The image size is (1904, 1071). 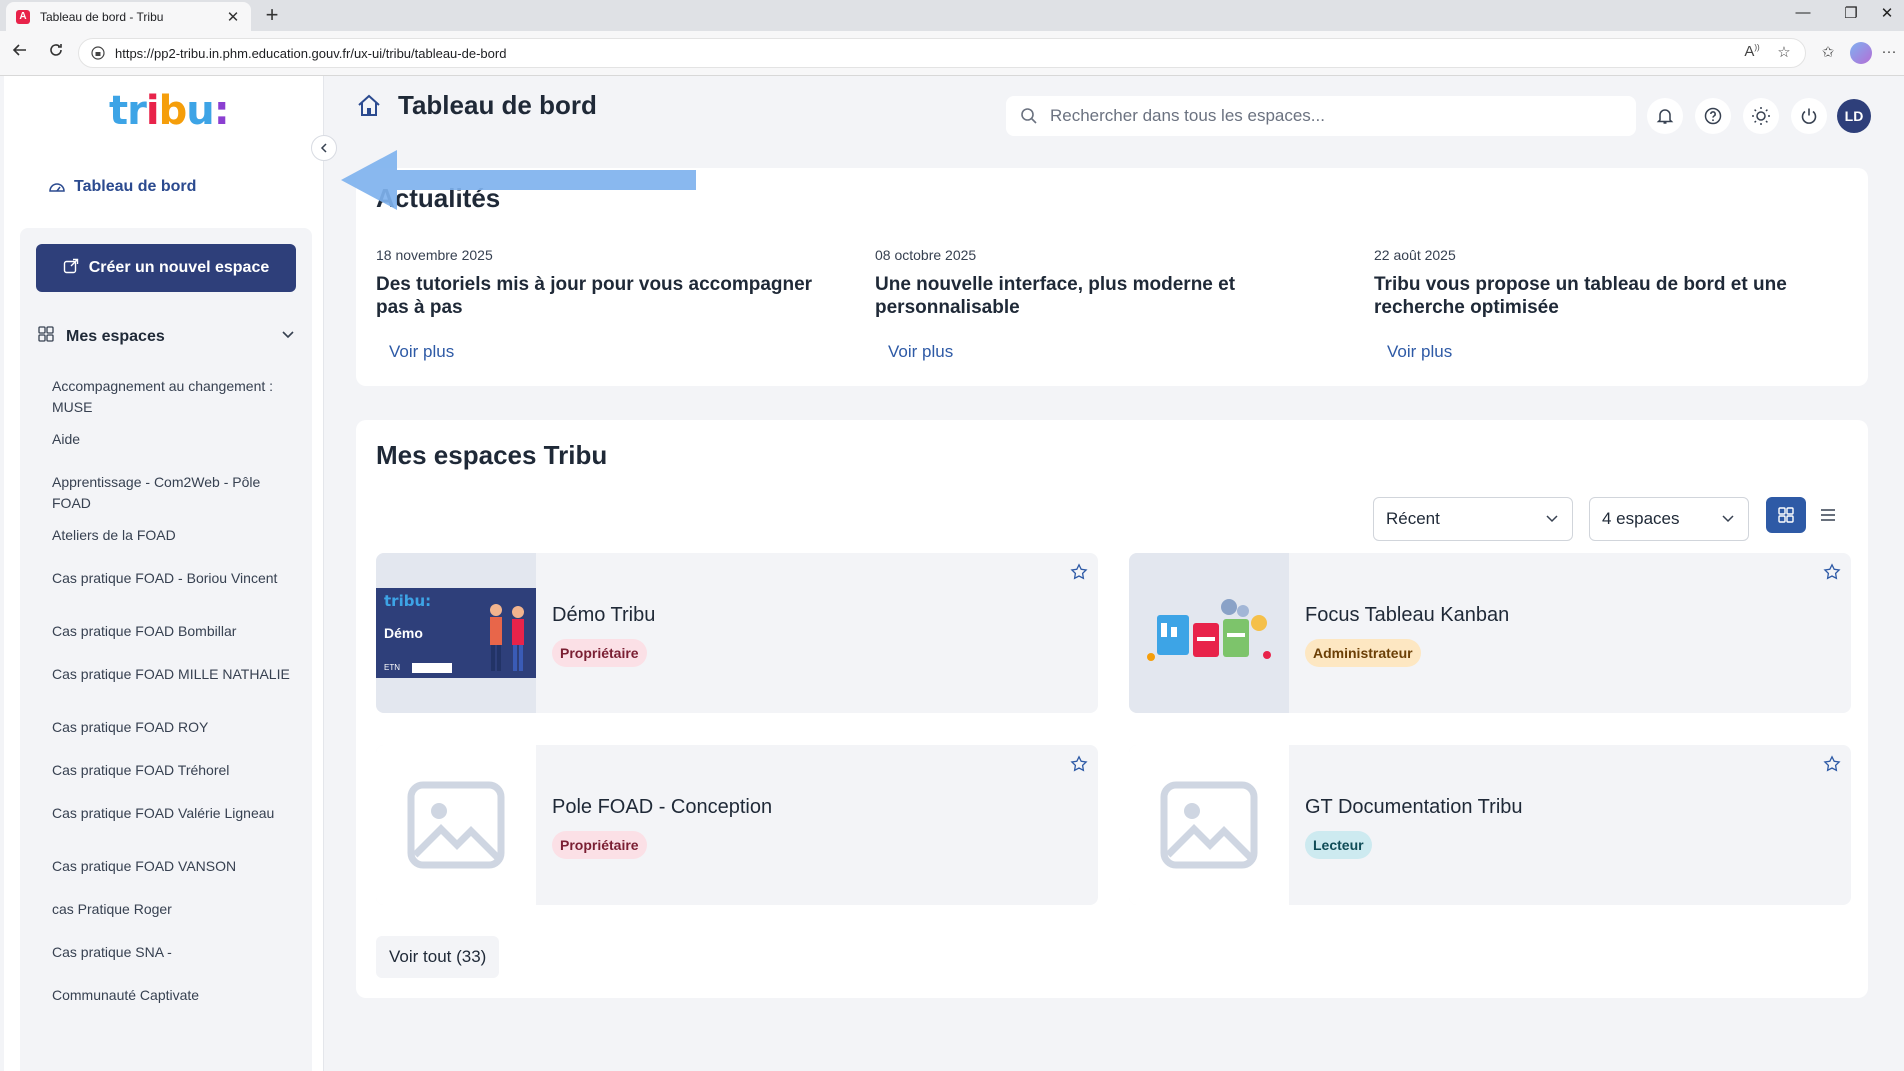 What do you see at coordinates (23, 16) in the screenshot?
I see `tribu-favicon-icon: A` at bounding box center [23, 16].